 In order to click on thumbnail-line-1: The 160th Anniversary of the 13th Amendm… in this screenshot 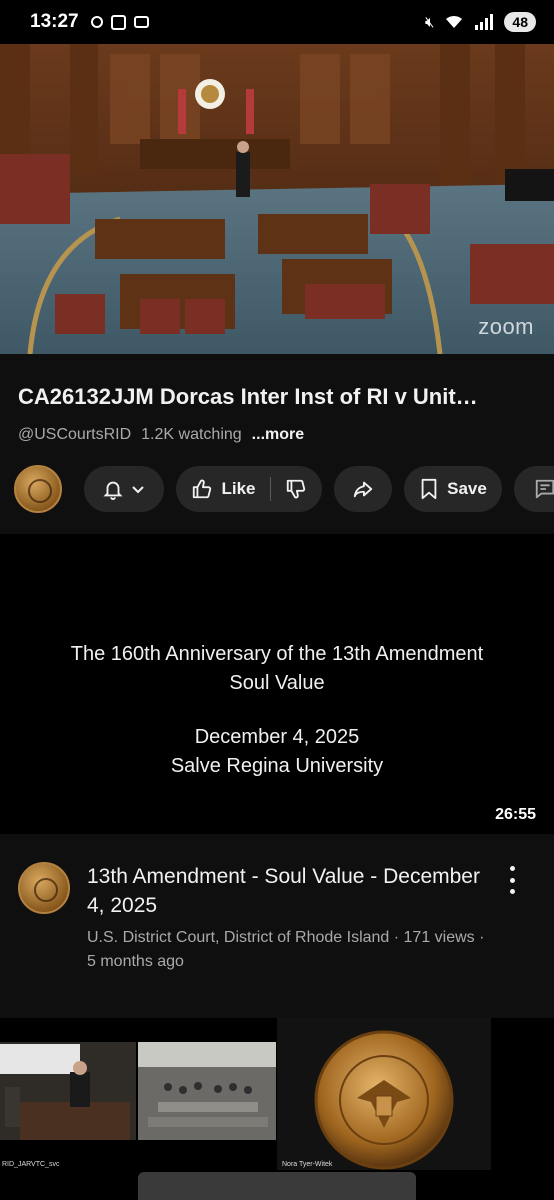, I will do `click(277, 654)`.